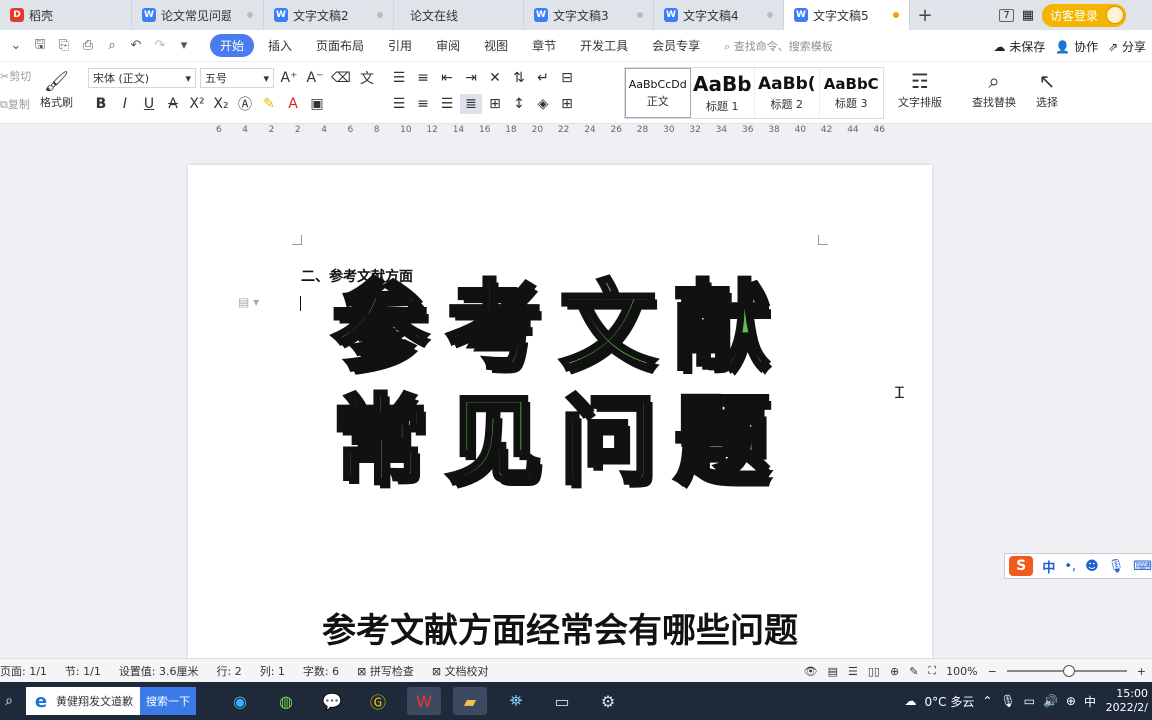 The image size is (1152, 720). I want to click on window-count-badge: 7, so click(1006, 15).